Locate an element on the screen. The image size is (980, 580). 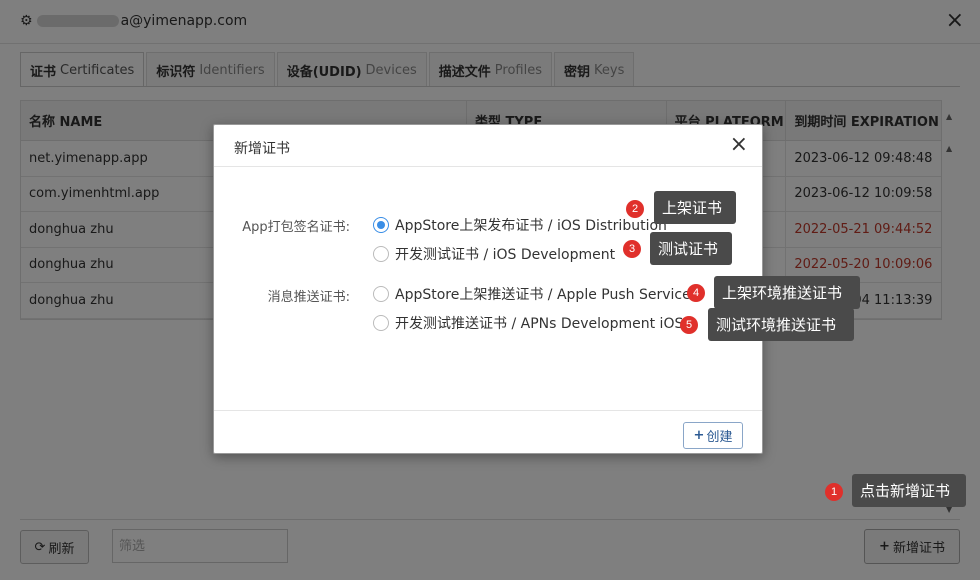
option-appstore-distribution: AppStore上架发布证书 / iOS Distribution is located at coordinates (520, 225).